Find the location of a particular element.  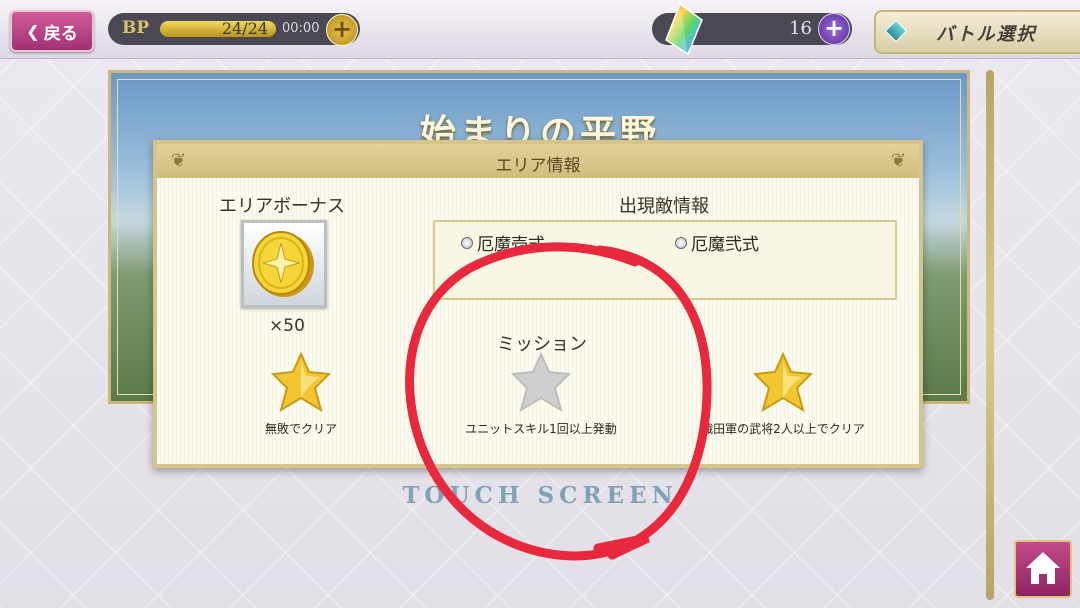

enemy-info-label: 出現敵情報 is located at coordinates (664, 206).